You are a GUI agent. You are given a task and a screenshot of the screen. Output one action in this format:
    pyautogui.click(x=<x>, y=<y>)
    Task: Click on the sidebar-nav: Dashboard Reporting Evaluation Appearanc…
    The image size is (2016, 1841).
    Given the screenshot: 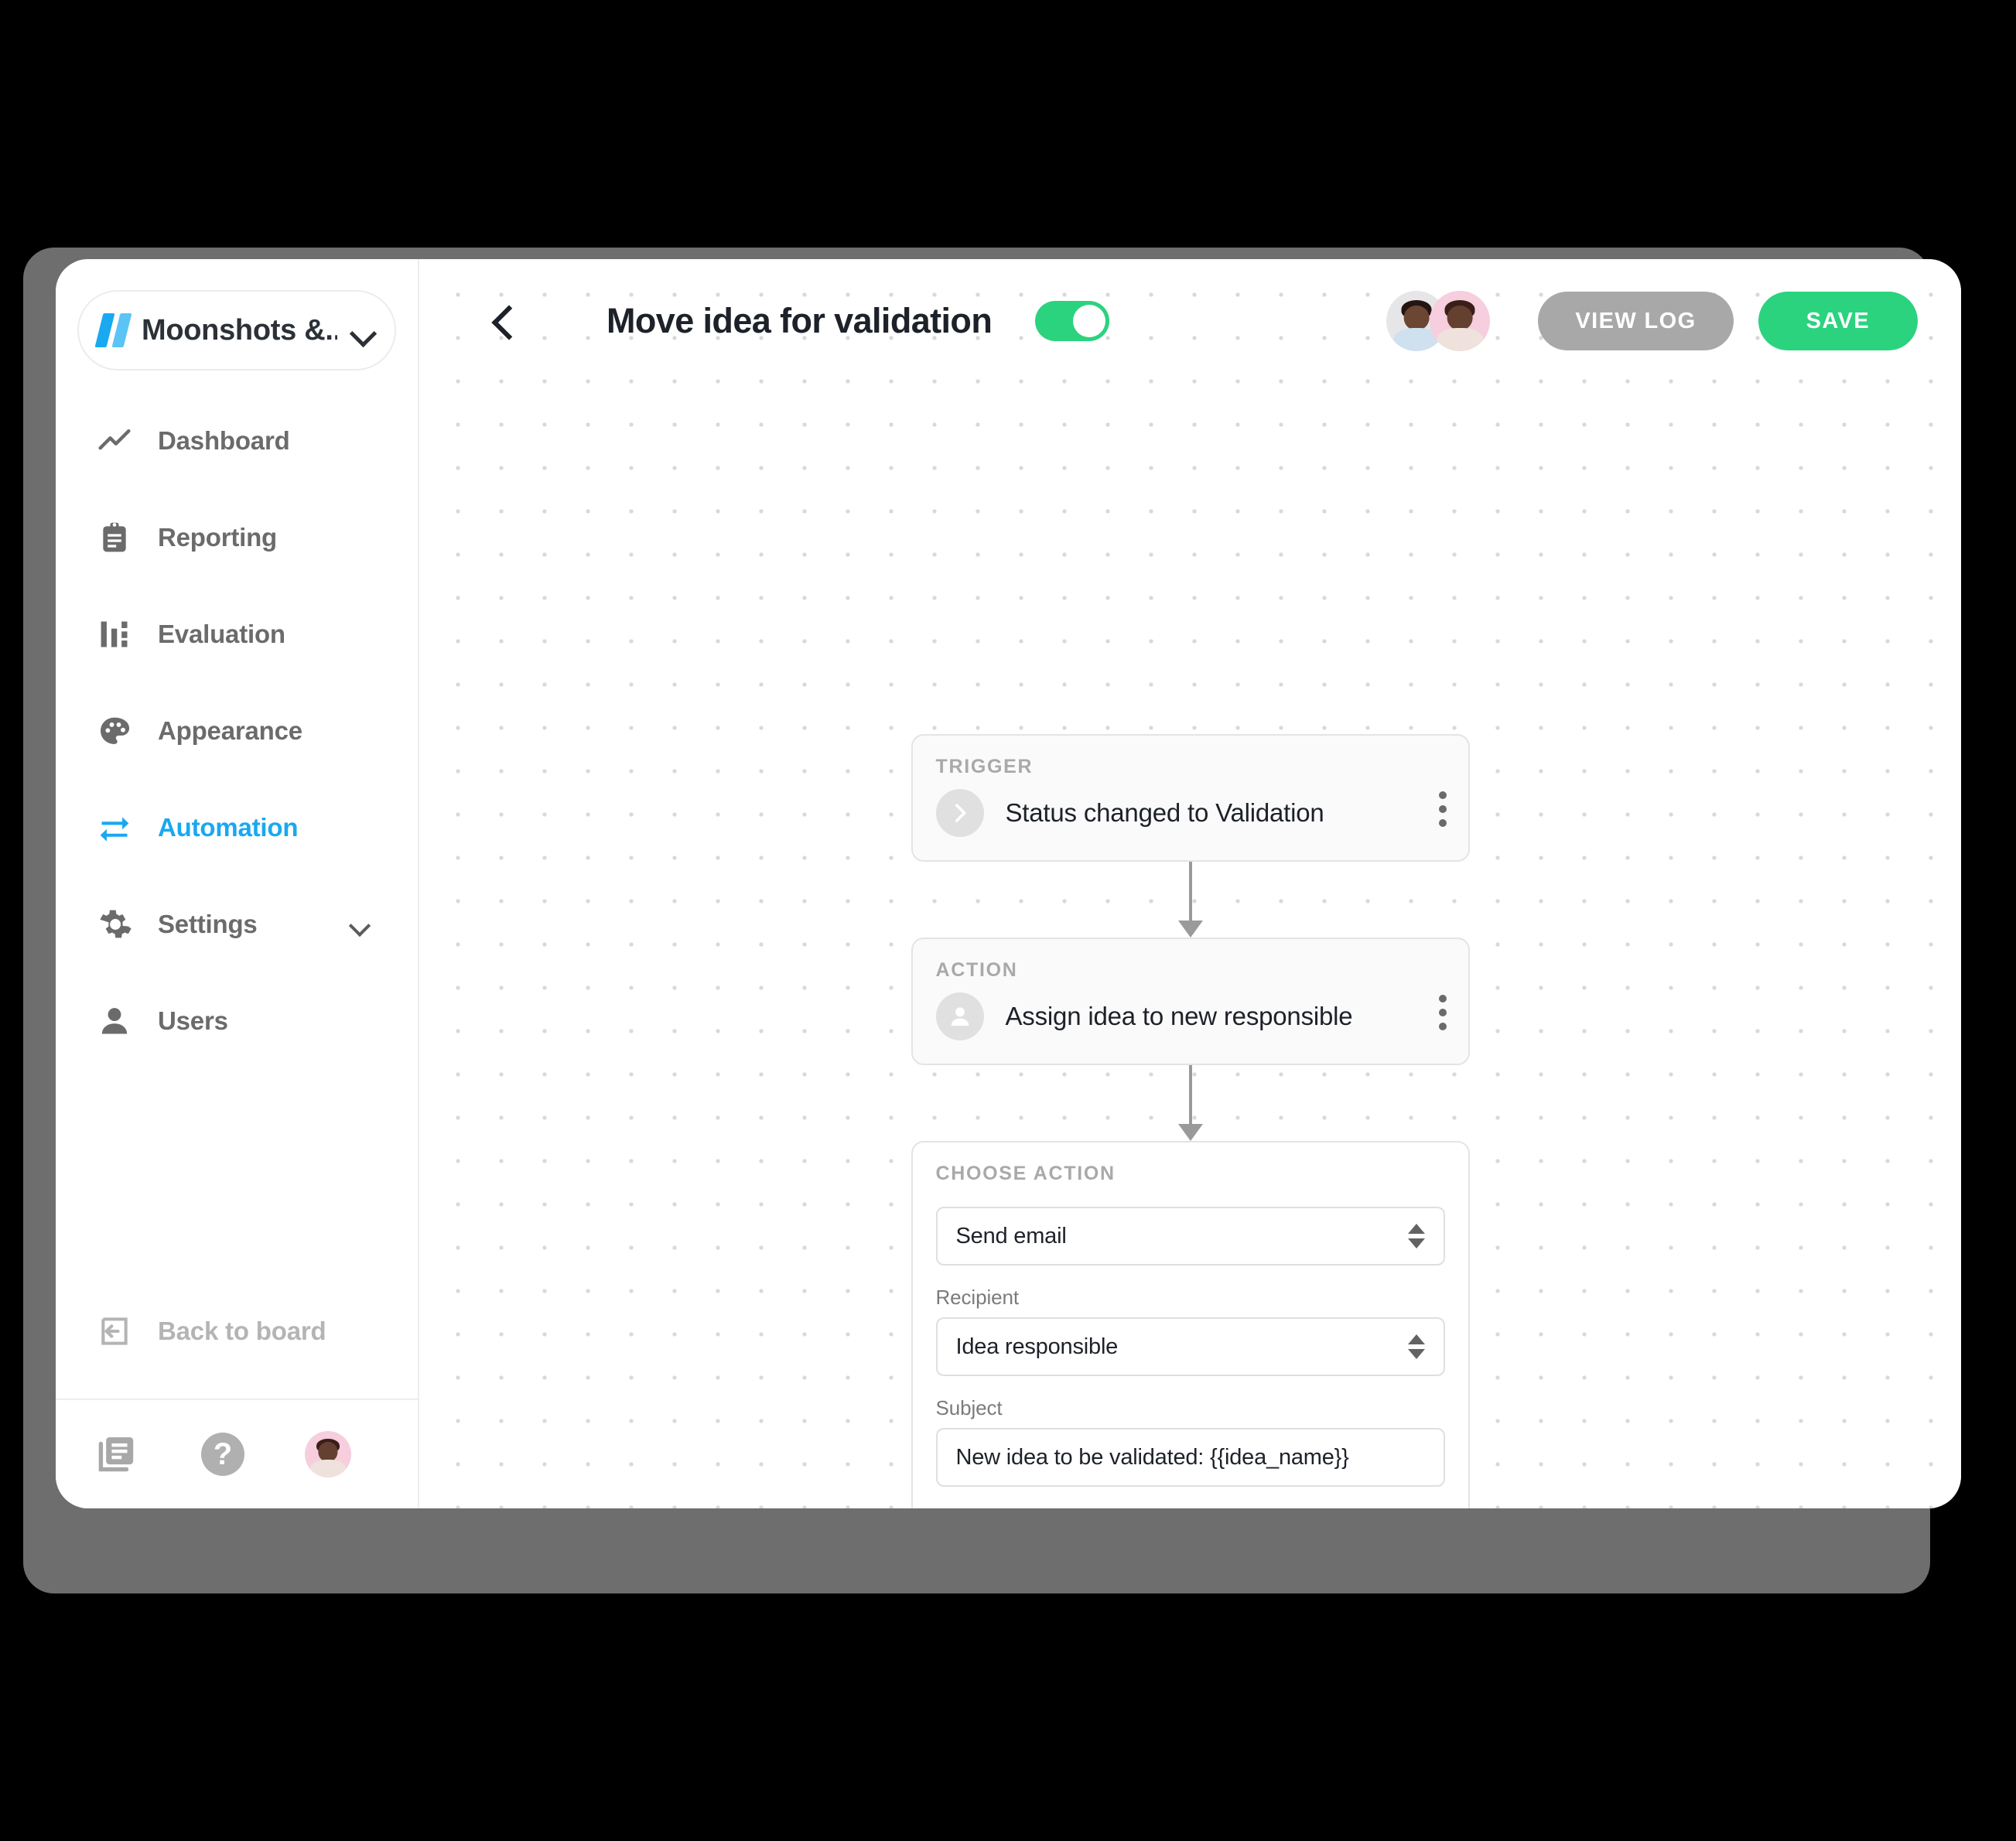 What is the action you would take?
    pyautogui.click(x=237, y=731)
    